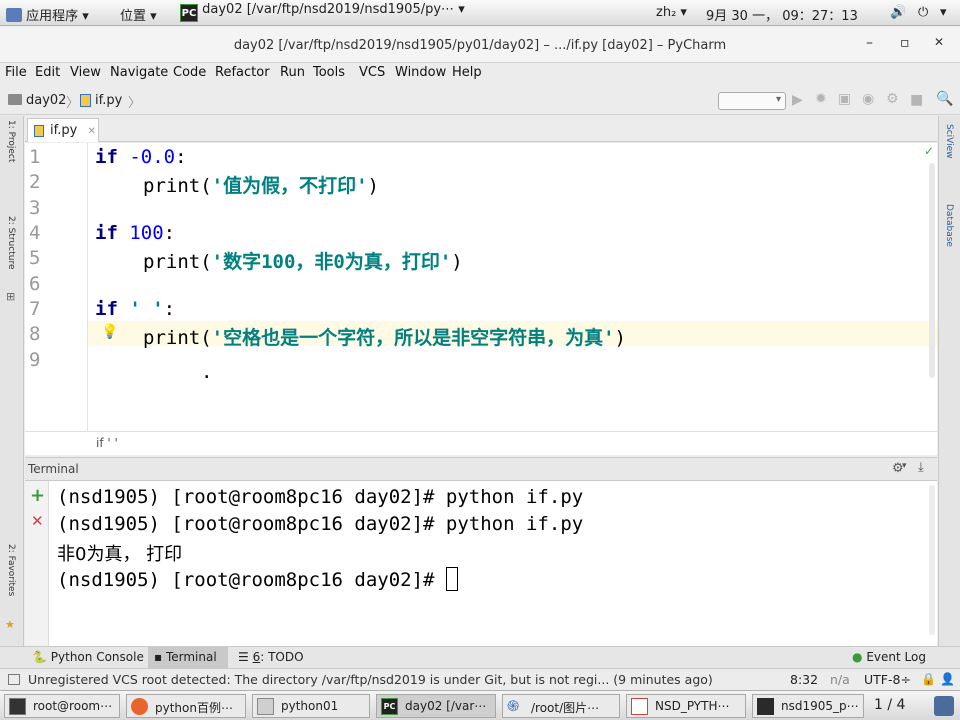 The height and width of the screenshot is (720, 960). I want to click on taskbar-item-files: python01, so click(311, 706).